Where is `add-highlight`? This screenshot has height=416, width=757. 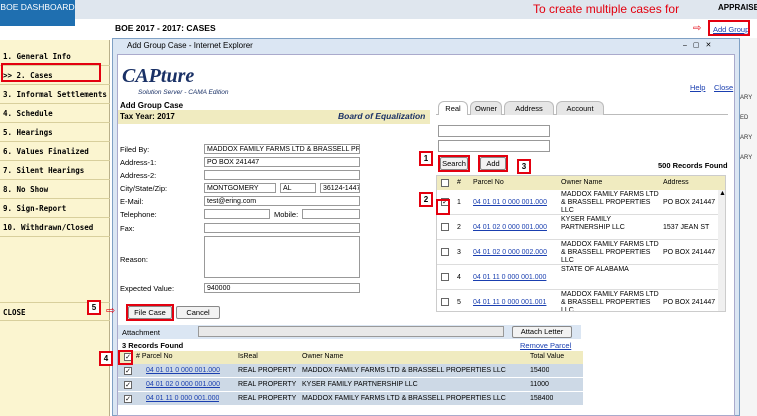 add-highlight is located at coordinates (493, 163).